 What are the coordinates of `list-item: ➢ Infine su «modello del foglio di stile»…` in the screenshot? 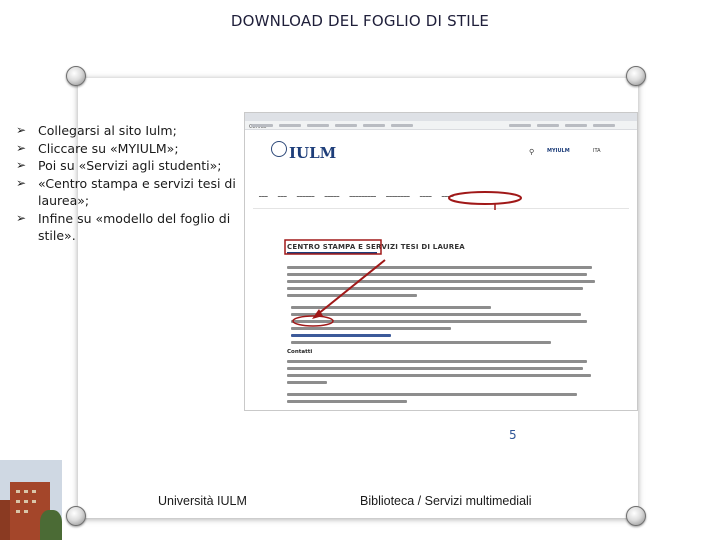 It's located at (127, 227).